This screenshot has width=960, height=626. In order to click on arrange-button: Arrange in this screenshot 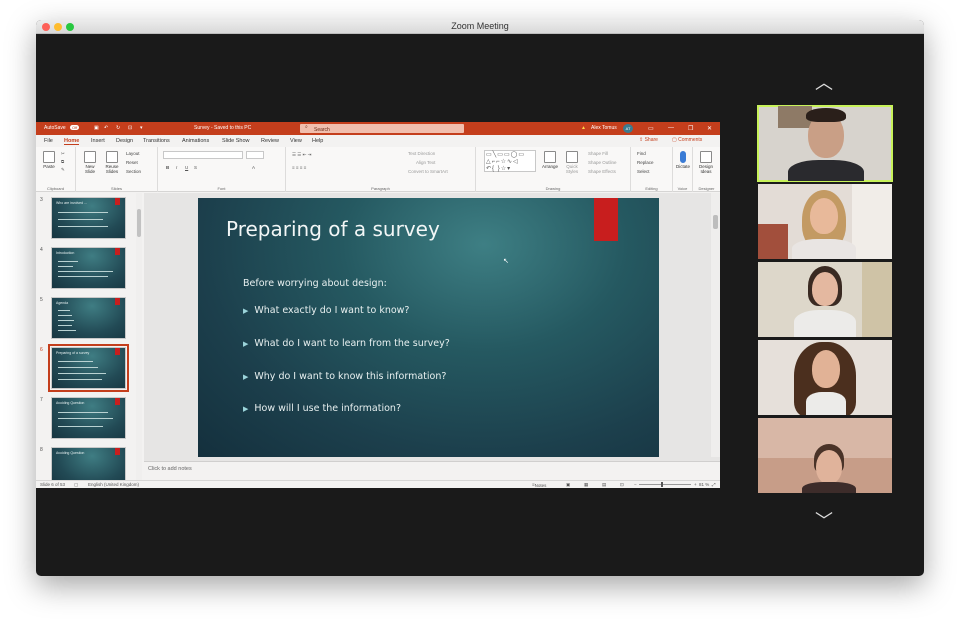, I will do `click(550, 160)`.